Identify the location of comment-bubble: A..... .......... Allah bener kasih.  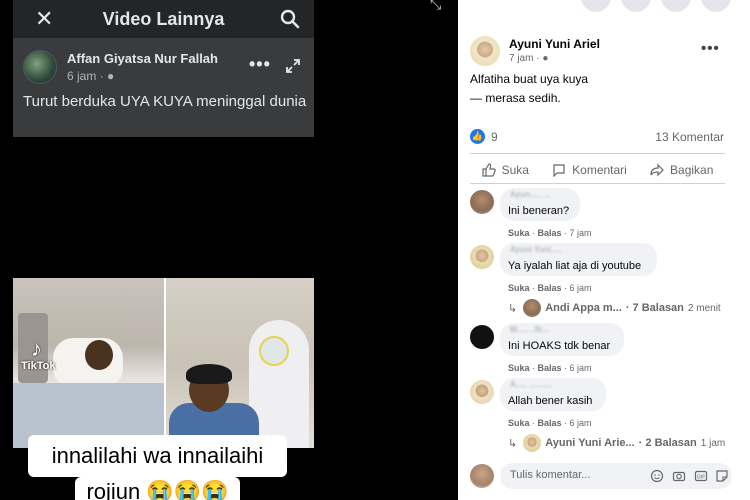
(553, 394).